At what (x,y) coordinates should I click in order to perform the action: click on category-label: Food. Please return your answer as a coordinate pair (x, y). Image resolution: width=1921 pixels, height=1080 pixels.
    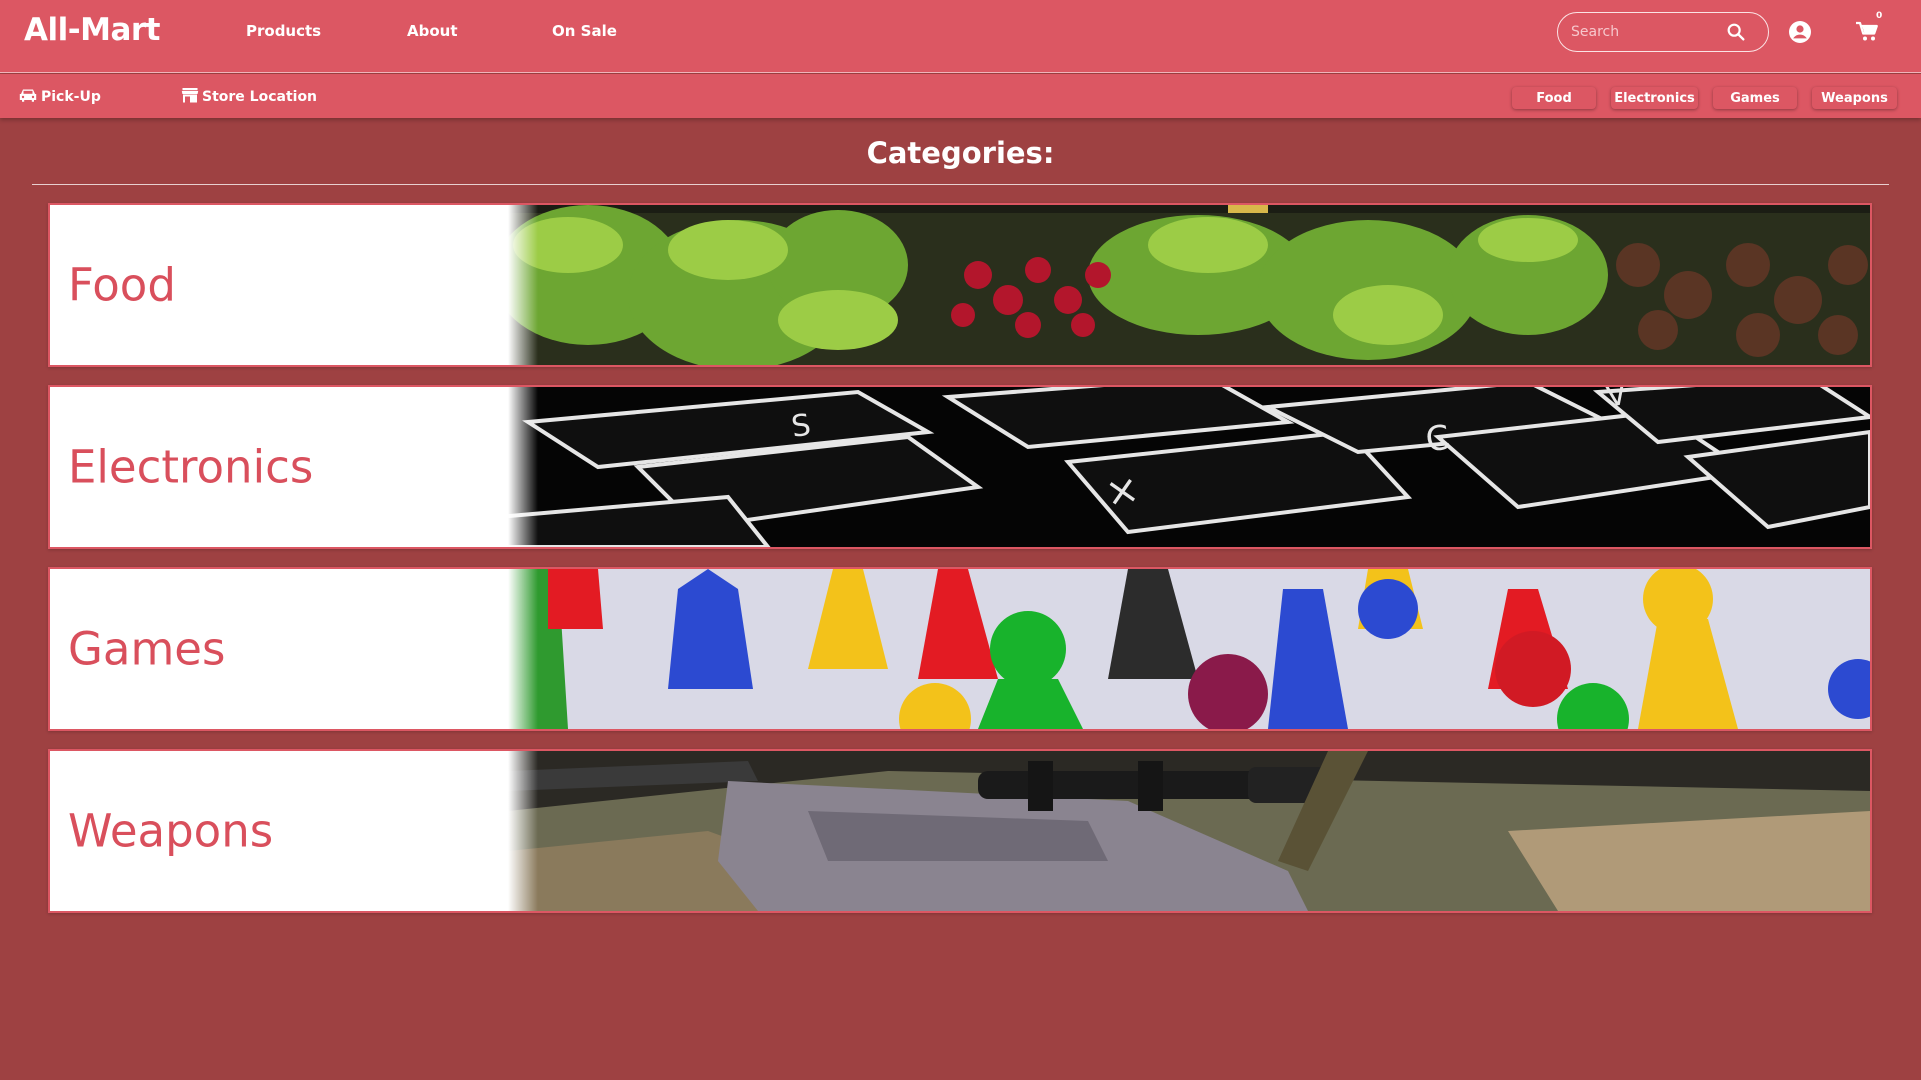
    Looking at the image, I should click on (122, 285).